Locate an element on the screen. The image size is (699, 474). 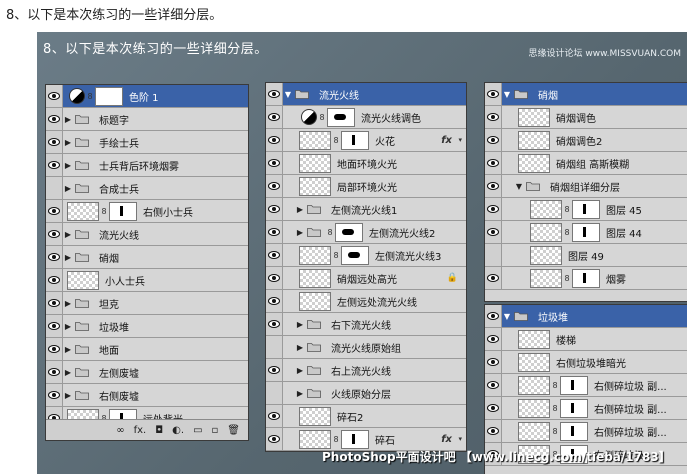
layer-row: ▶ 右下流光火线 is located at coordinates (366, 324).